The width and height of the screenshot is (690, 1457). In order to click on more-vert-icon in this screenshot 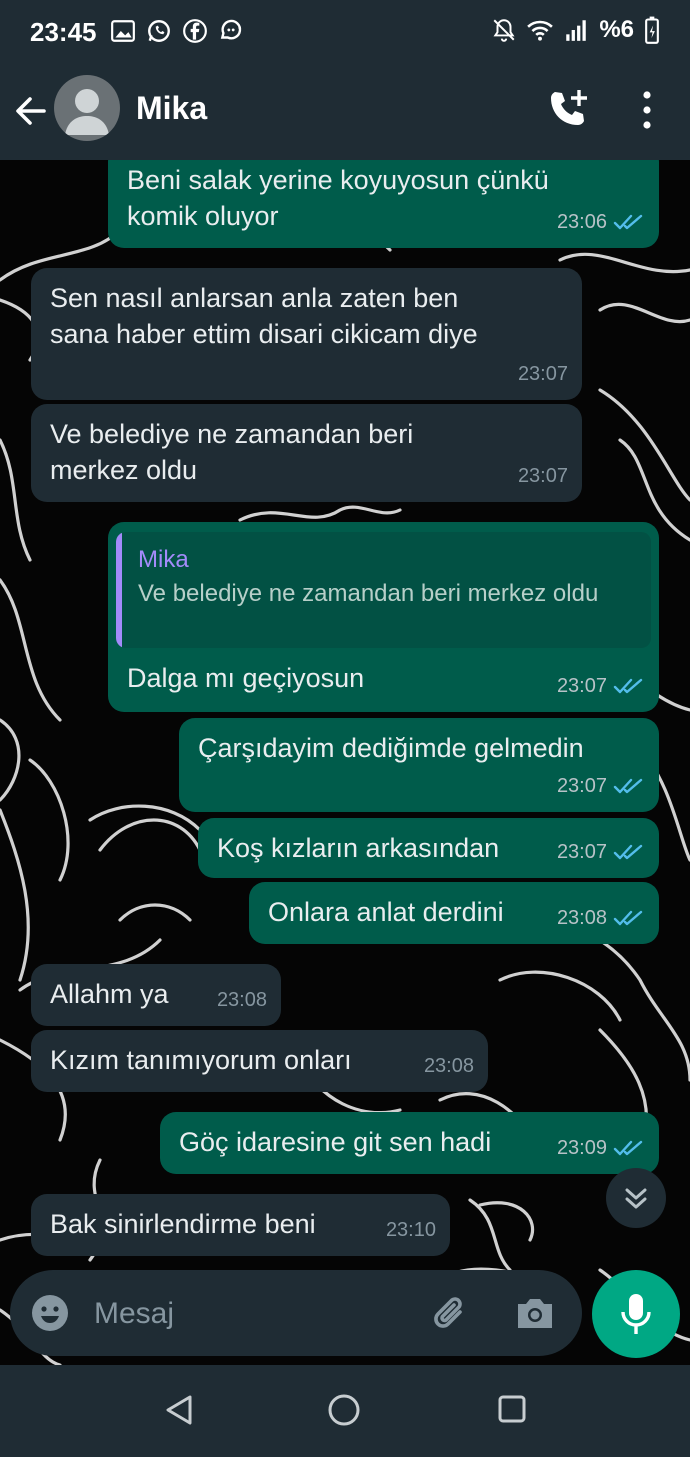, I will do `click(647, 110)`.